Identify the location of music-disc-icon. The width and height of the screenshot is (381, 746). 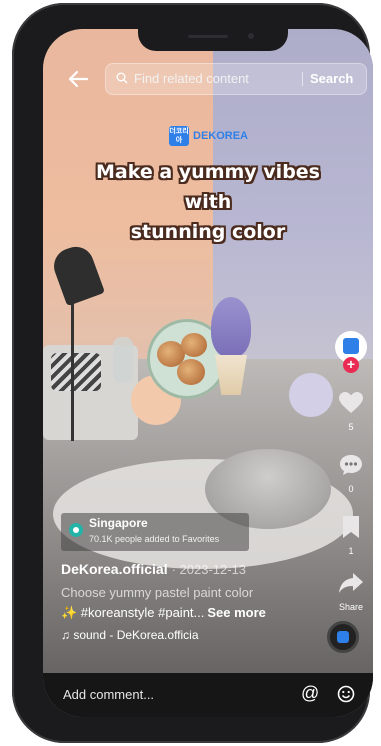
(343, 637).